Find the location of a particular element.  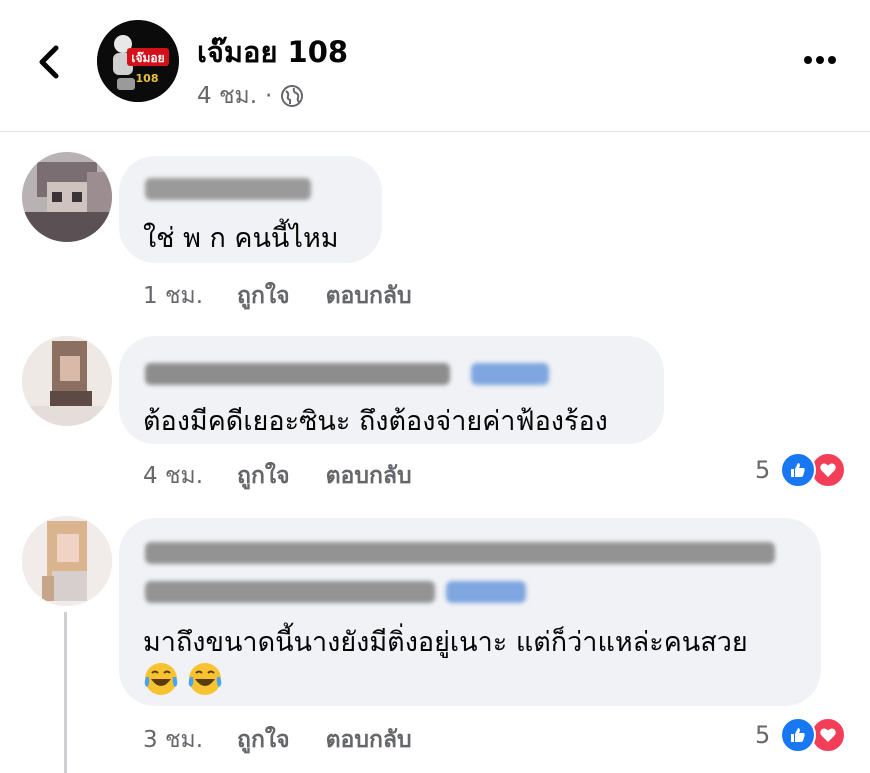

comment-actions: 4 ชม. ถูกใจ ตอบกลับ is located at coordinates (277, 476).